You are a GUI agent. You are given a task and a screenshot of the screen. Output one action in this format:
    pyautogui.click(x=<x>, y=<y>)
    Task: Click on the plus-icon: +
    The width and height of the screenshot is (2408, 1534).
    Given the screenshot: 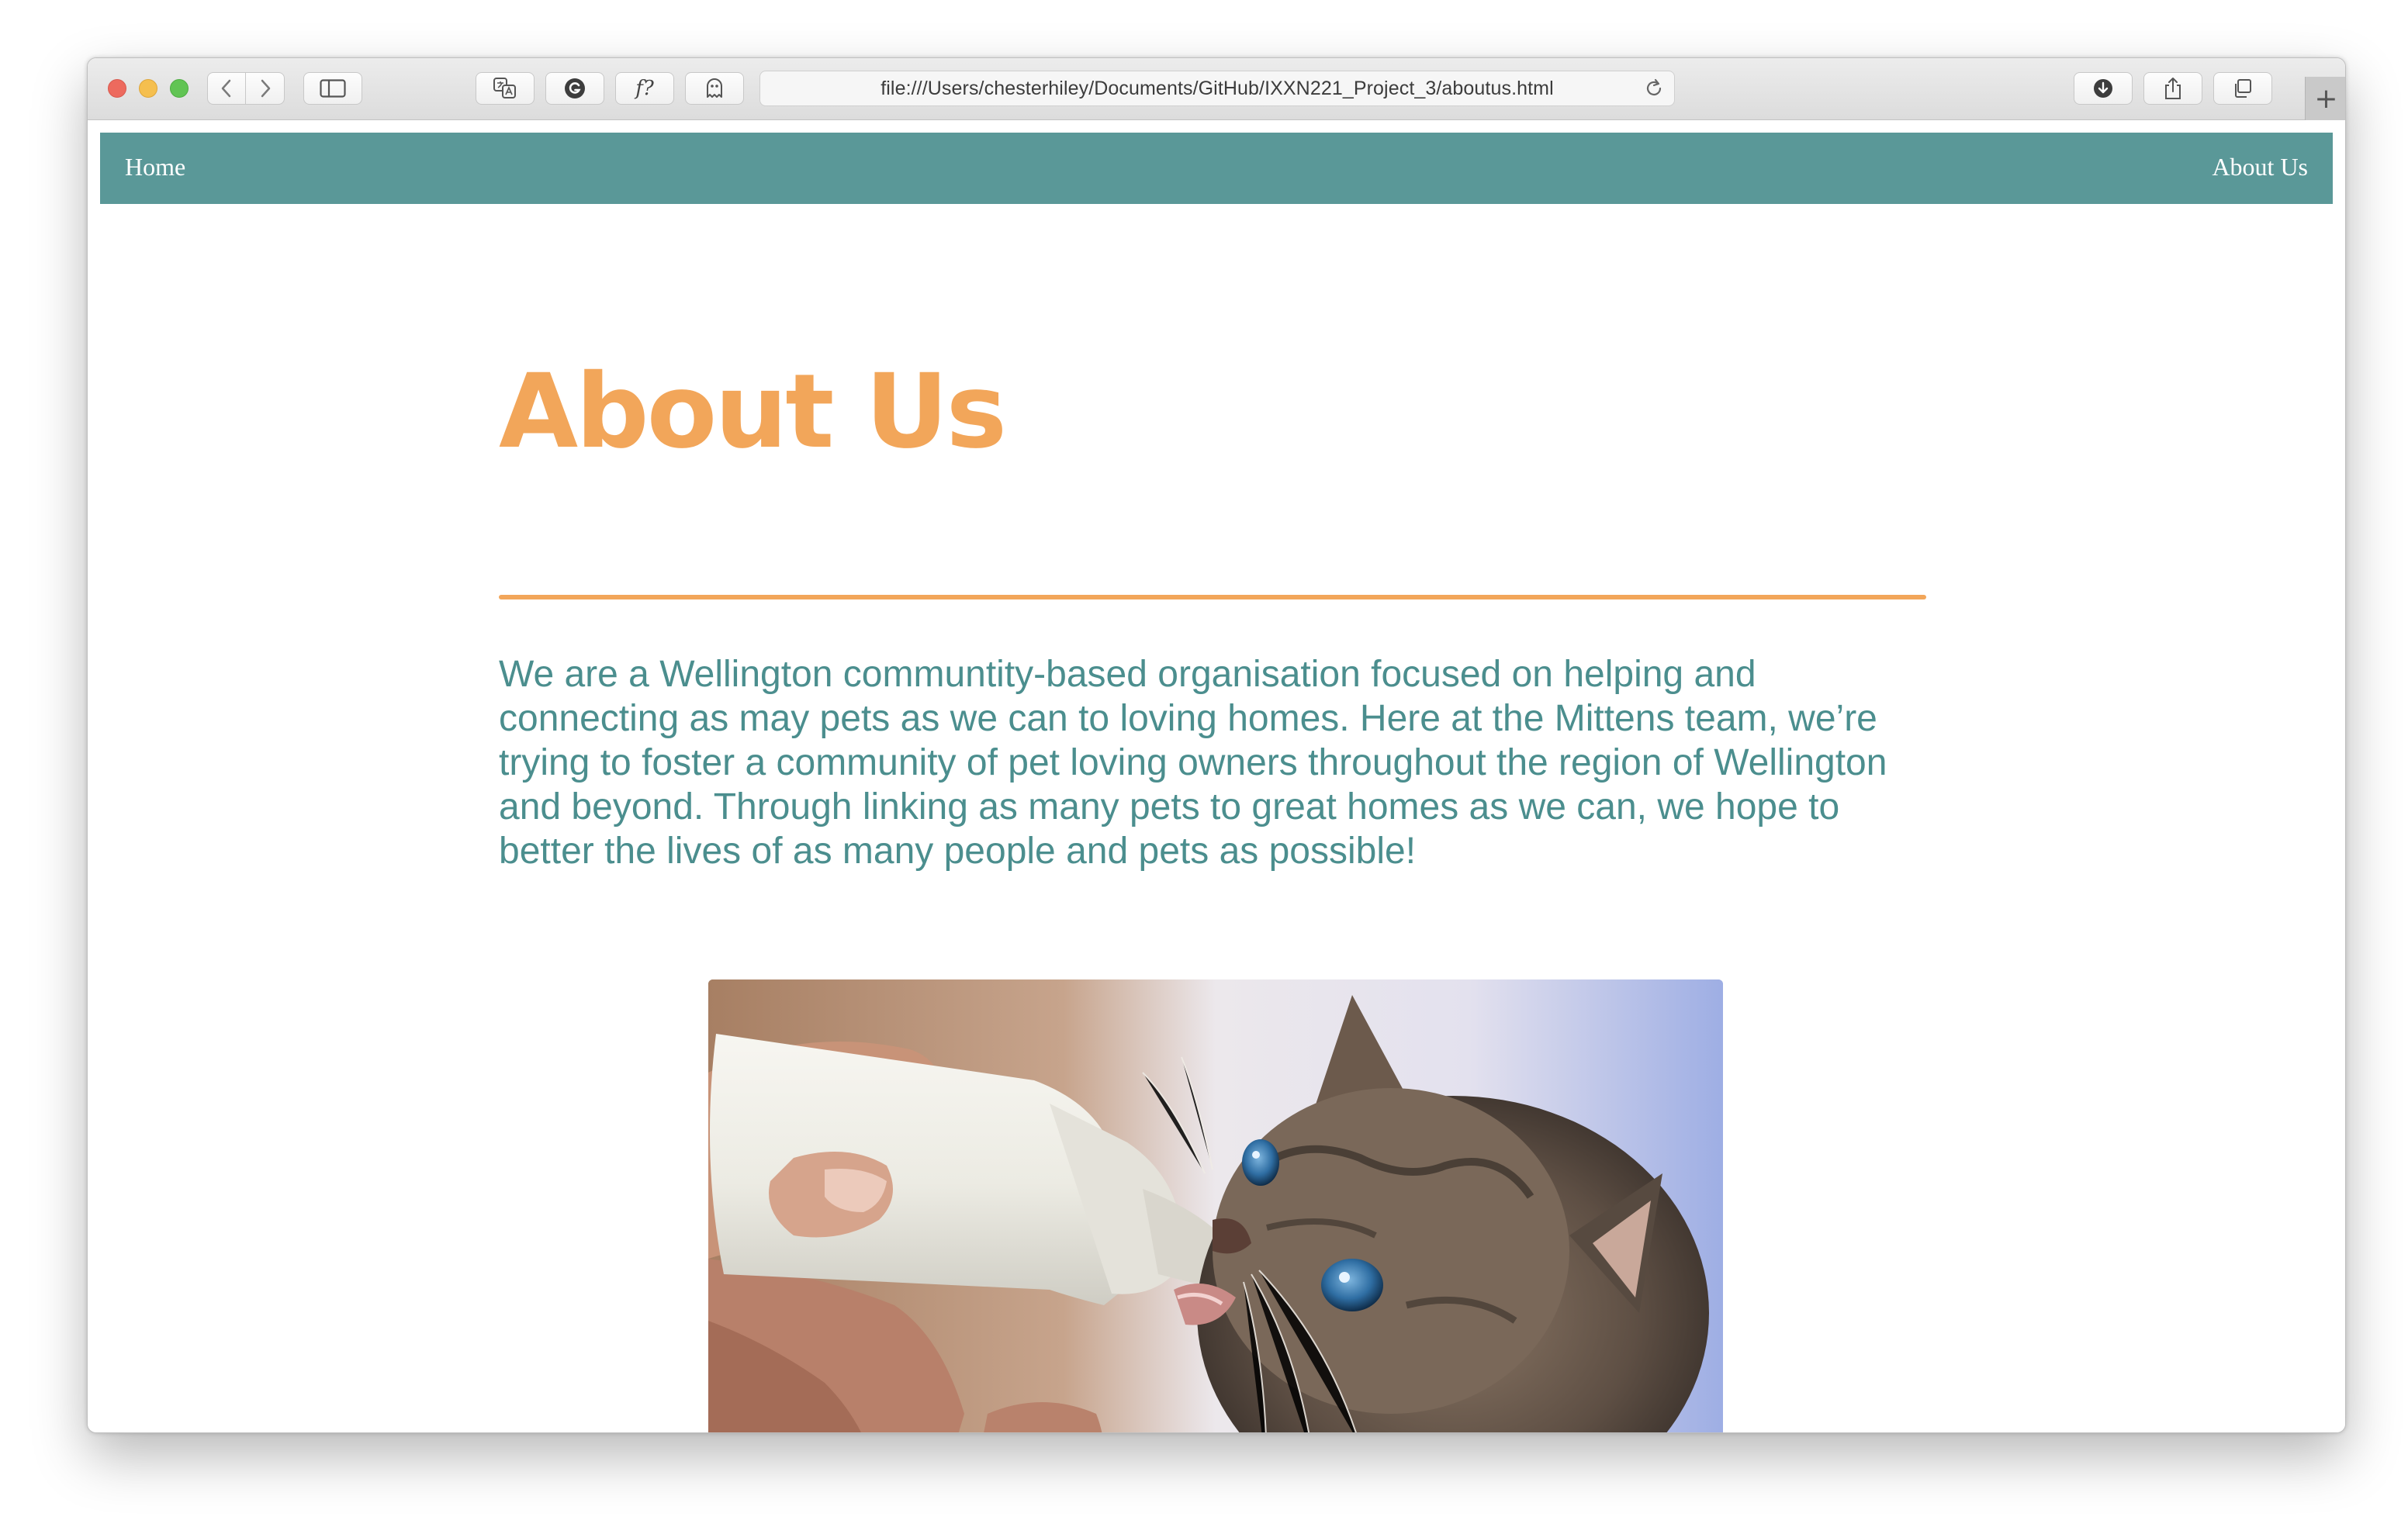 What is the action you would take?
    pyautogui.click(x=2326, y=98)
    